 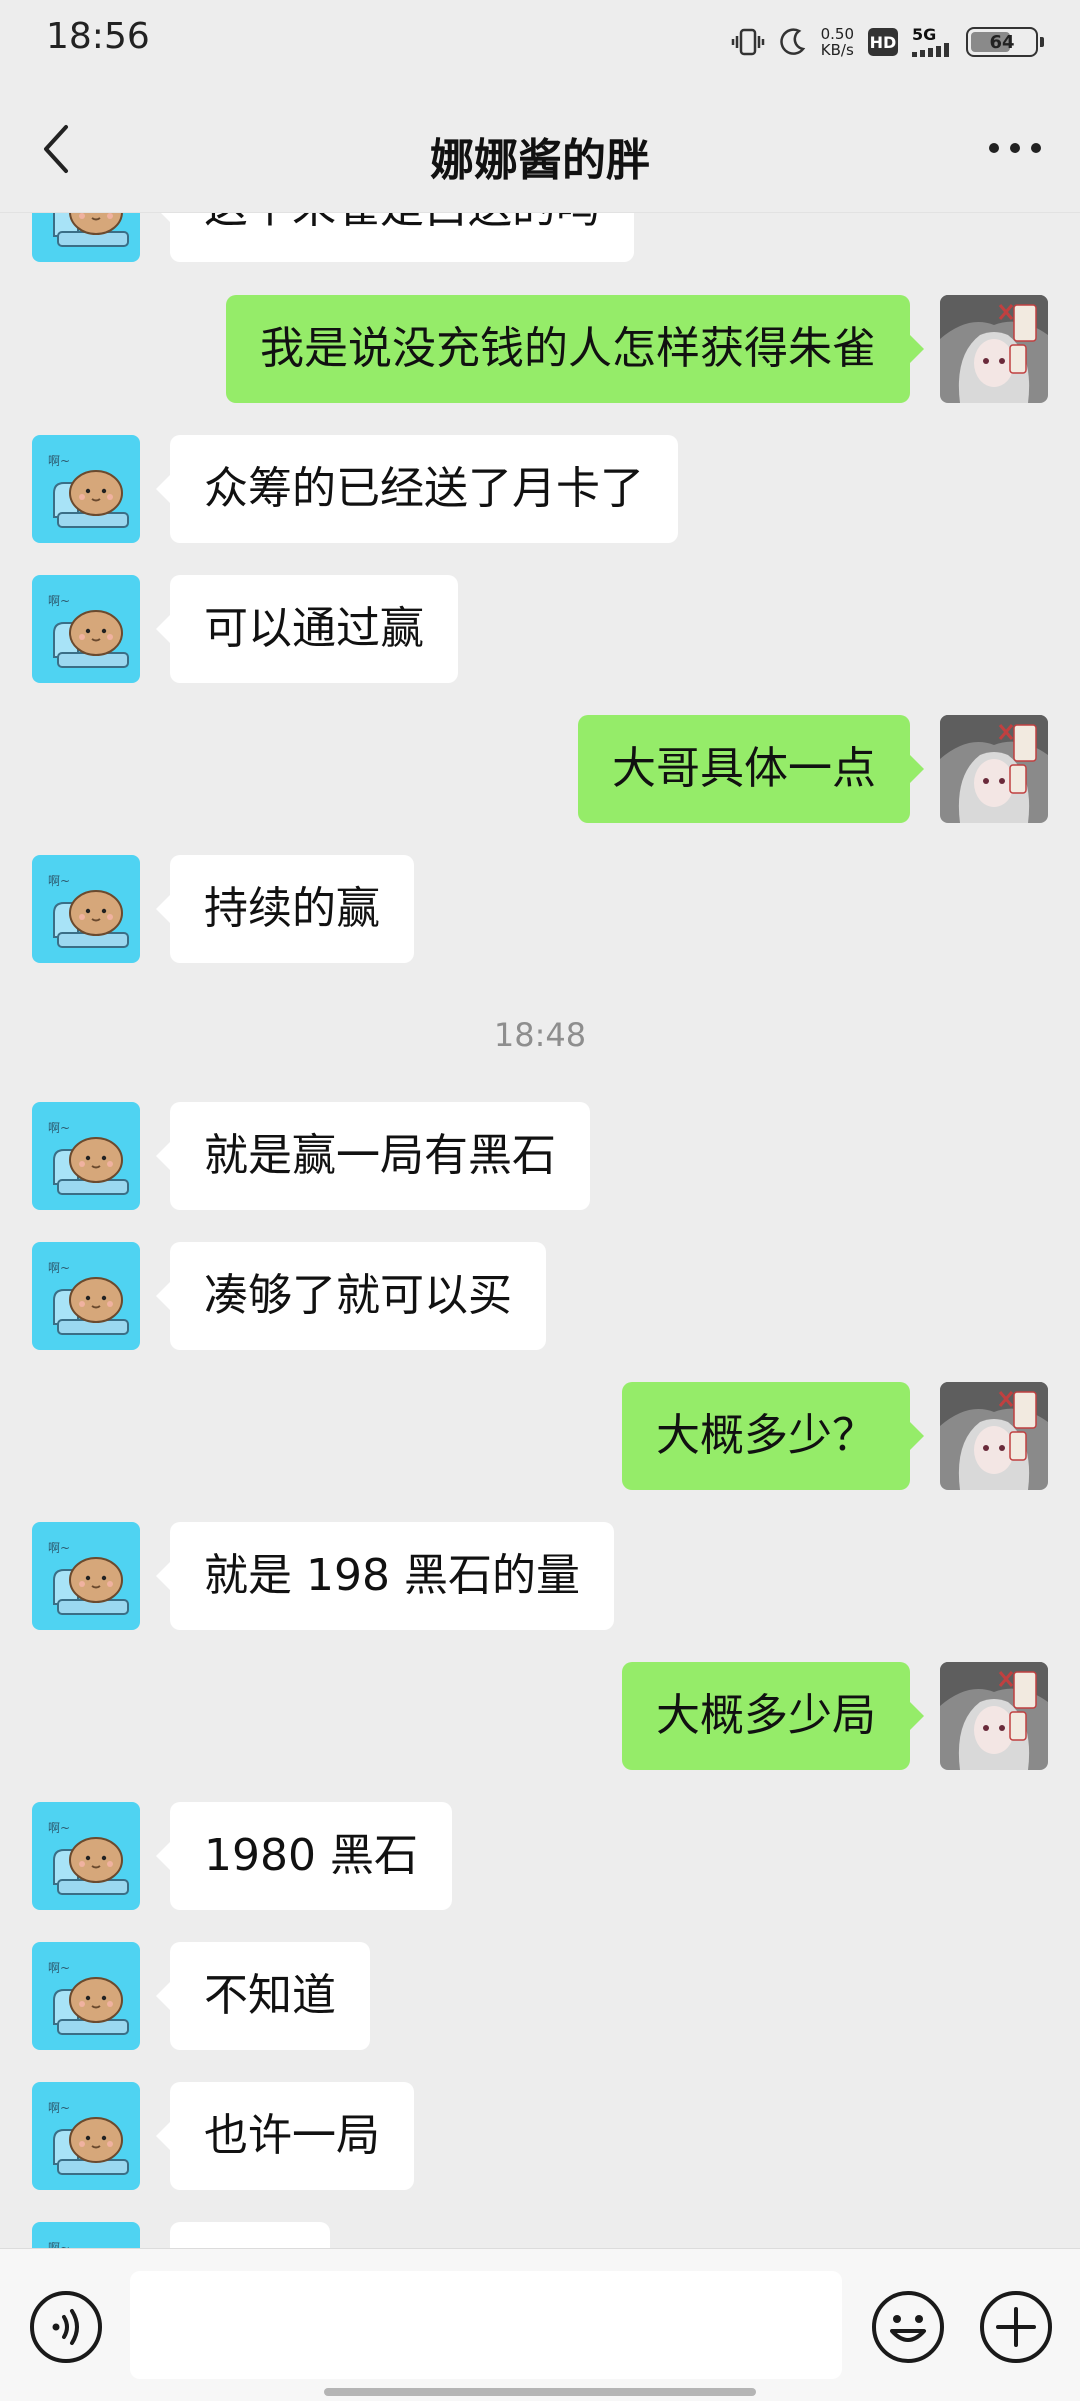 I want to click on voice-button, so click(x=66, y=2327).